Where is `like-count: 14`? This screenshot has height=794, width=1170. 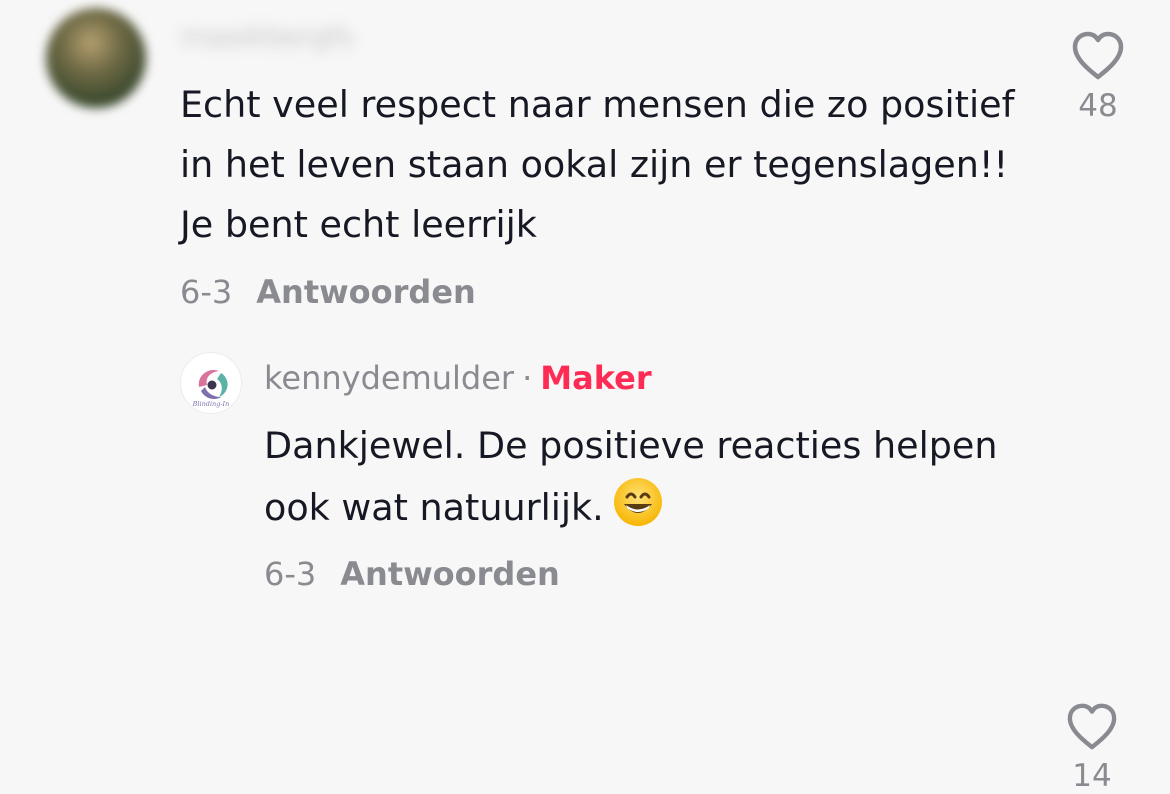
like-count: 14 is located at coordinates (1092, 776).